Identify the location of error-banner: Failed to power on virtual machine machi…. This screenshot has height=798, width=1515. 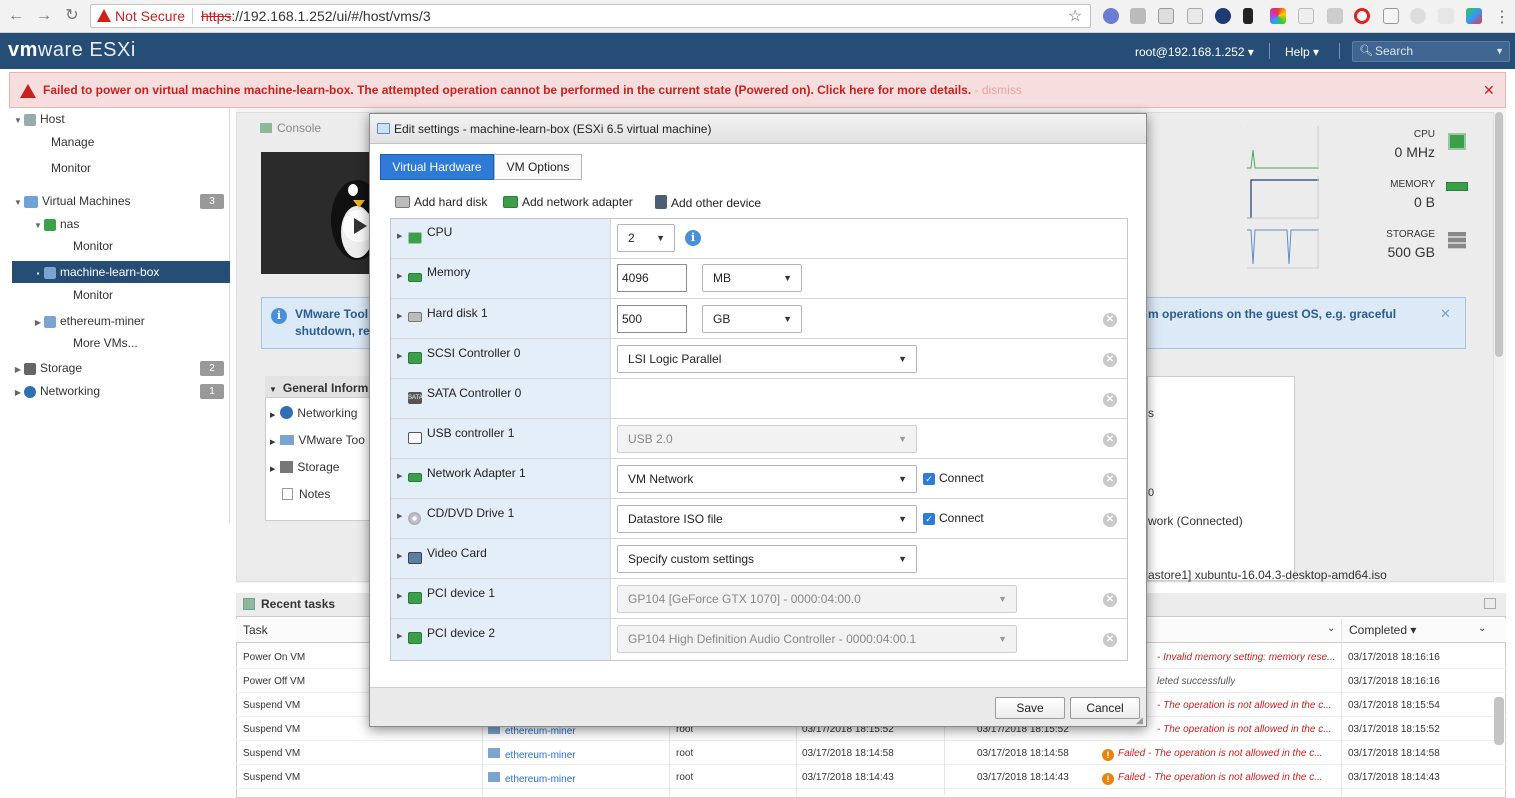
(757, 90).